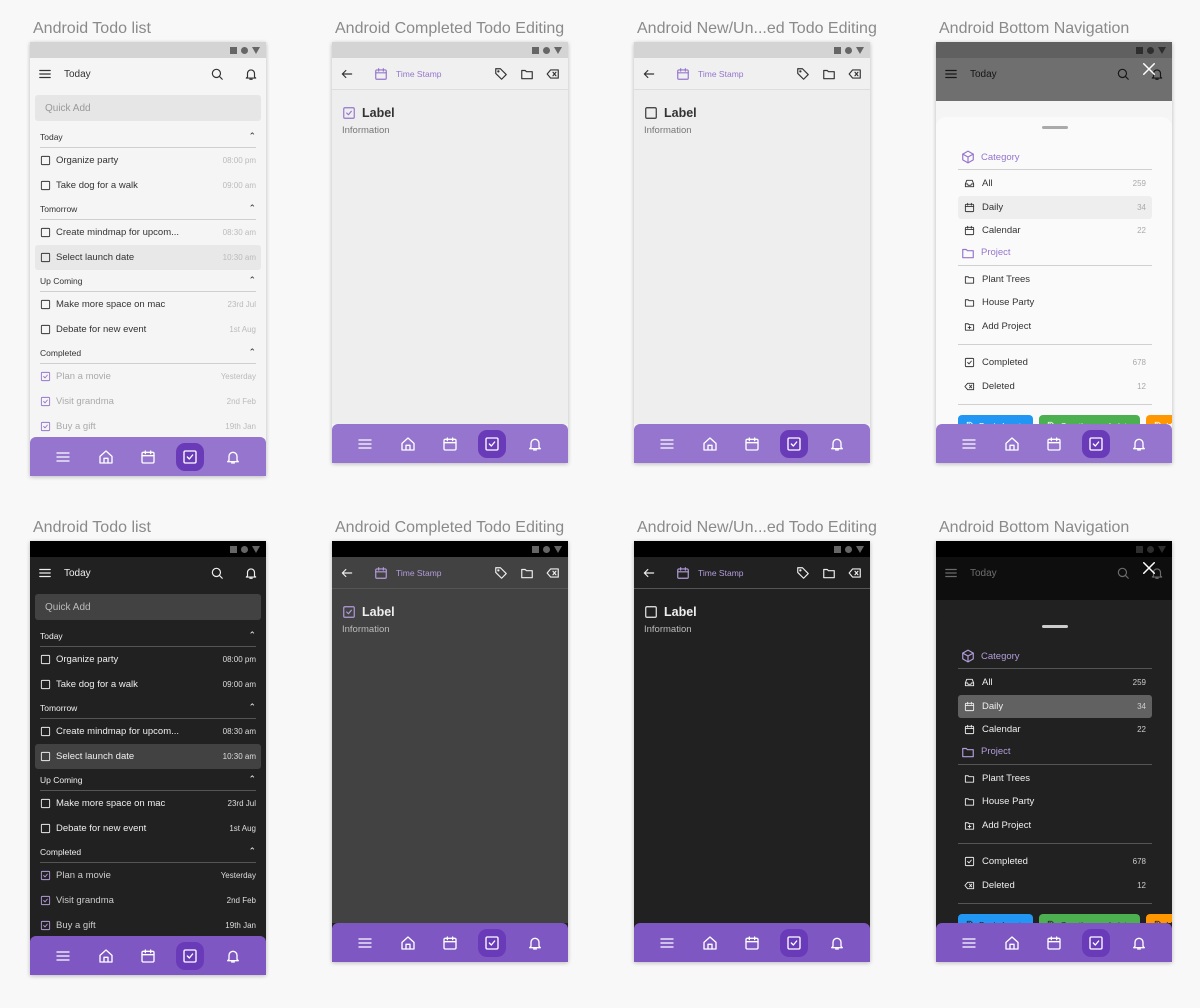 The width and height of the screenshot is (1200, 1008). What do you see at coordinates (1149, 568) in the screenshot?
I see `close-icon` at bounding box center [1149, 568].